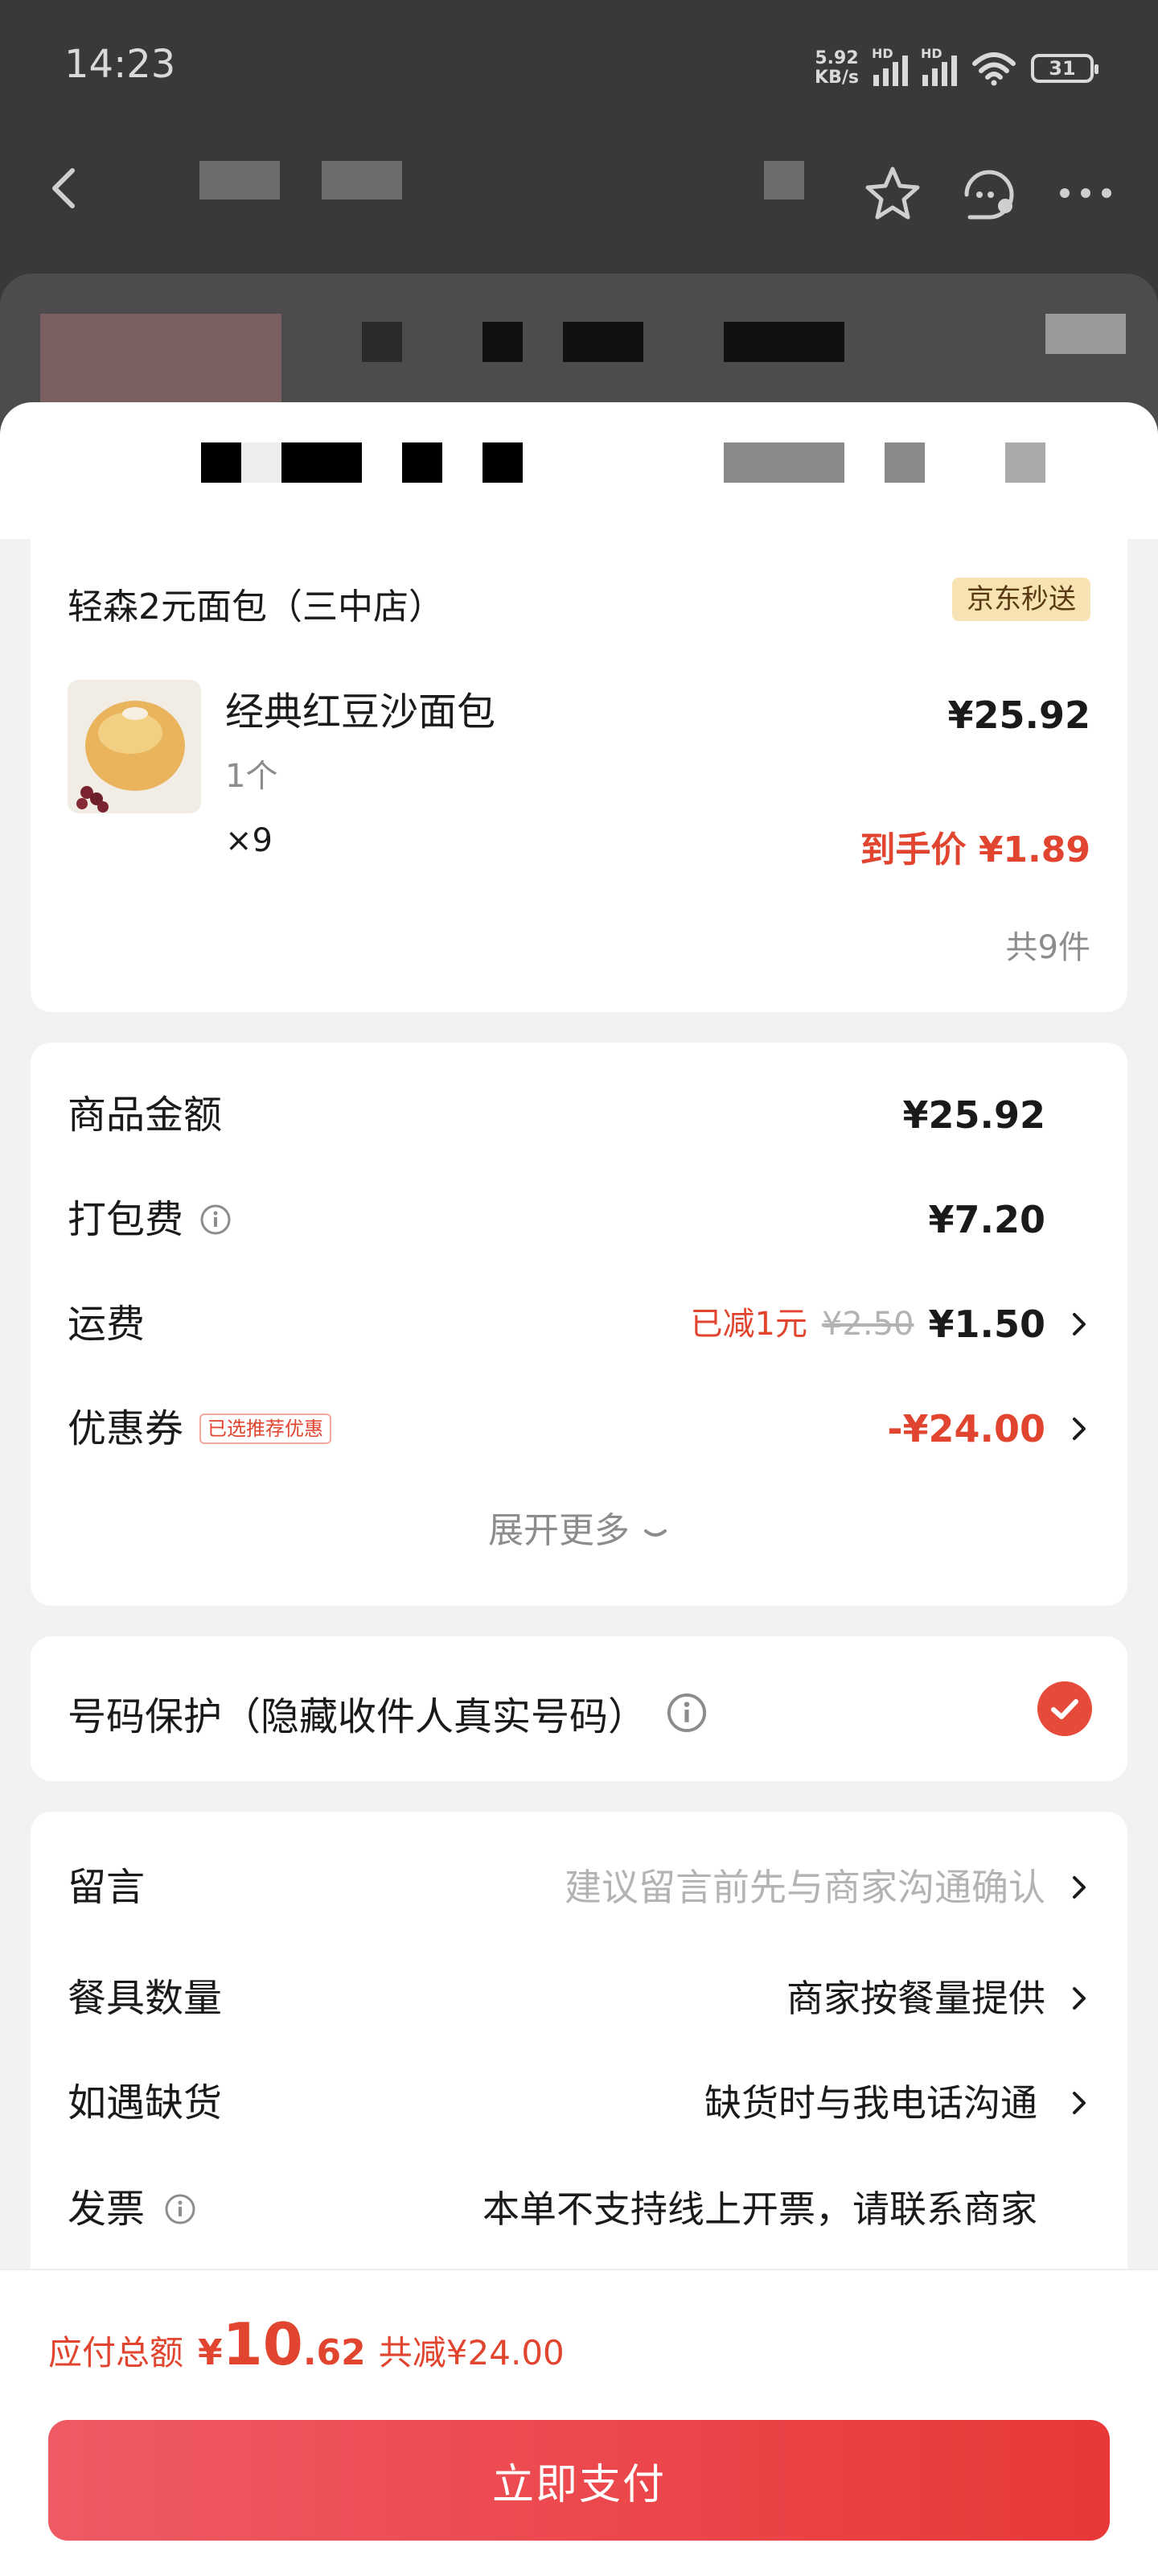  I want to click on item-count: 共9件, so click(1047, 947).